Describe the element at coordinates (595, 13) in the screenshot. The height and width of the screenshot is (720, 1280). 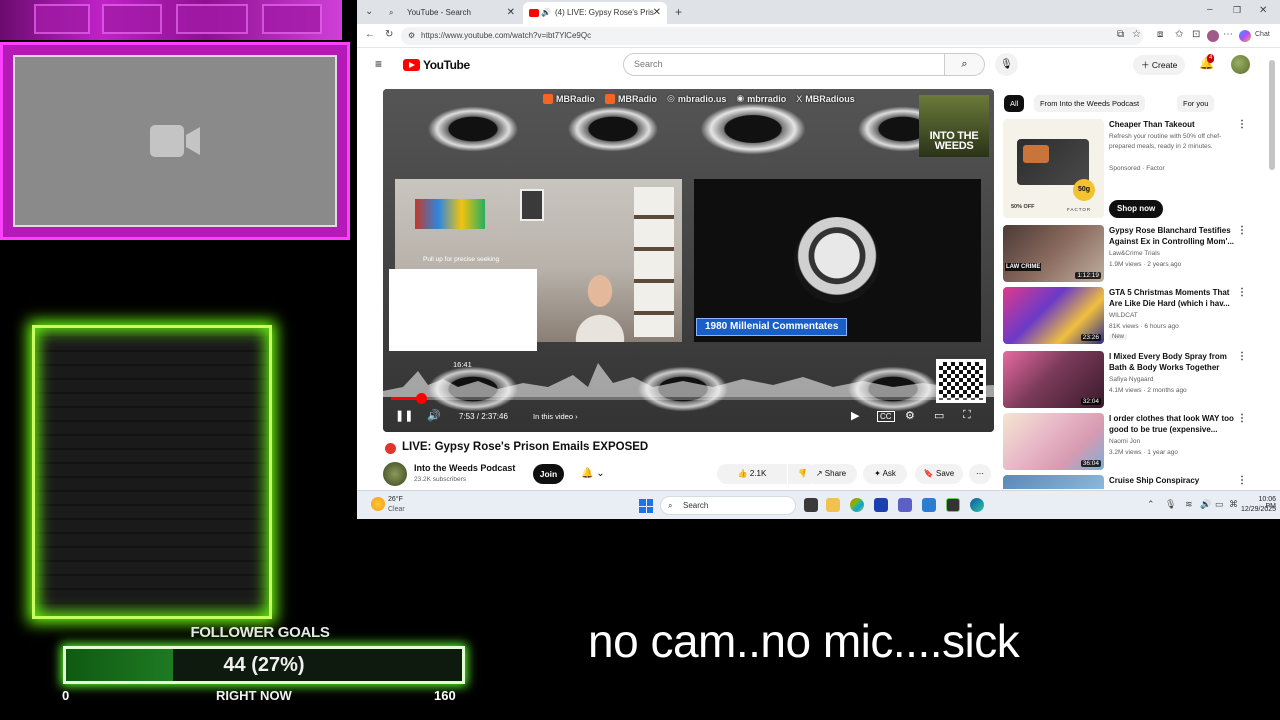
I see `tab-youtube-video: 🔊 (4) LIVE: Gypsy Rose's Pris ✕` at that location.